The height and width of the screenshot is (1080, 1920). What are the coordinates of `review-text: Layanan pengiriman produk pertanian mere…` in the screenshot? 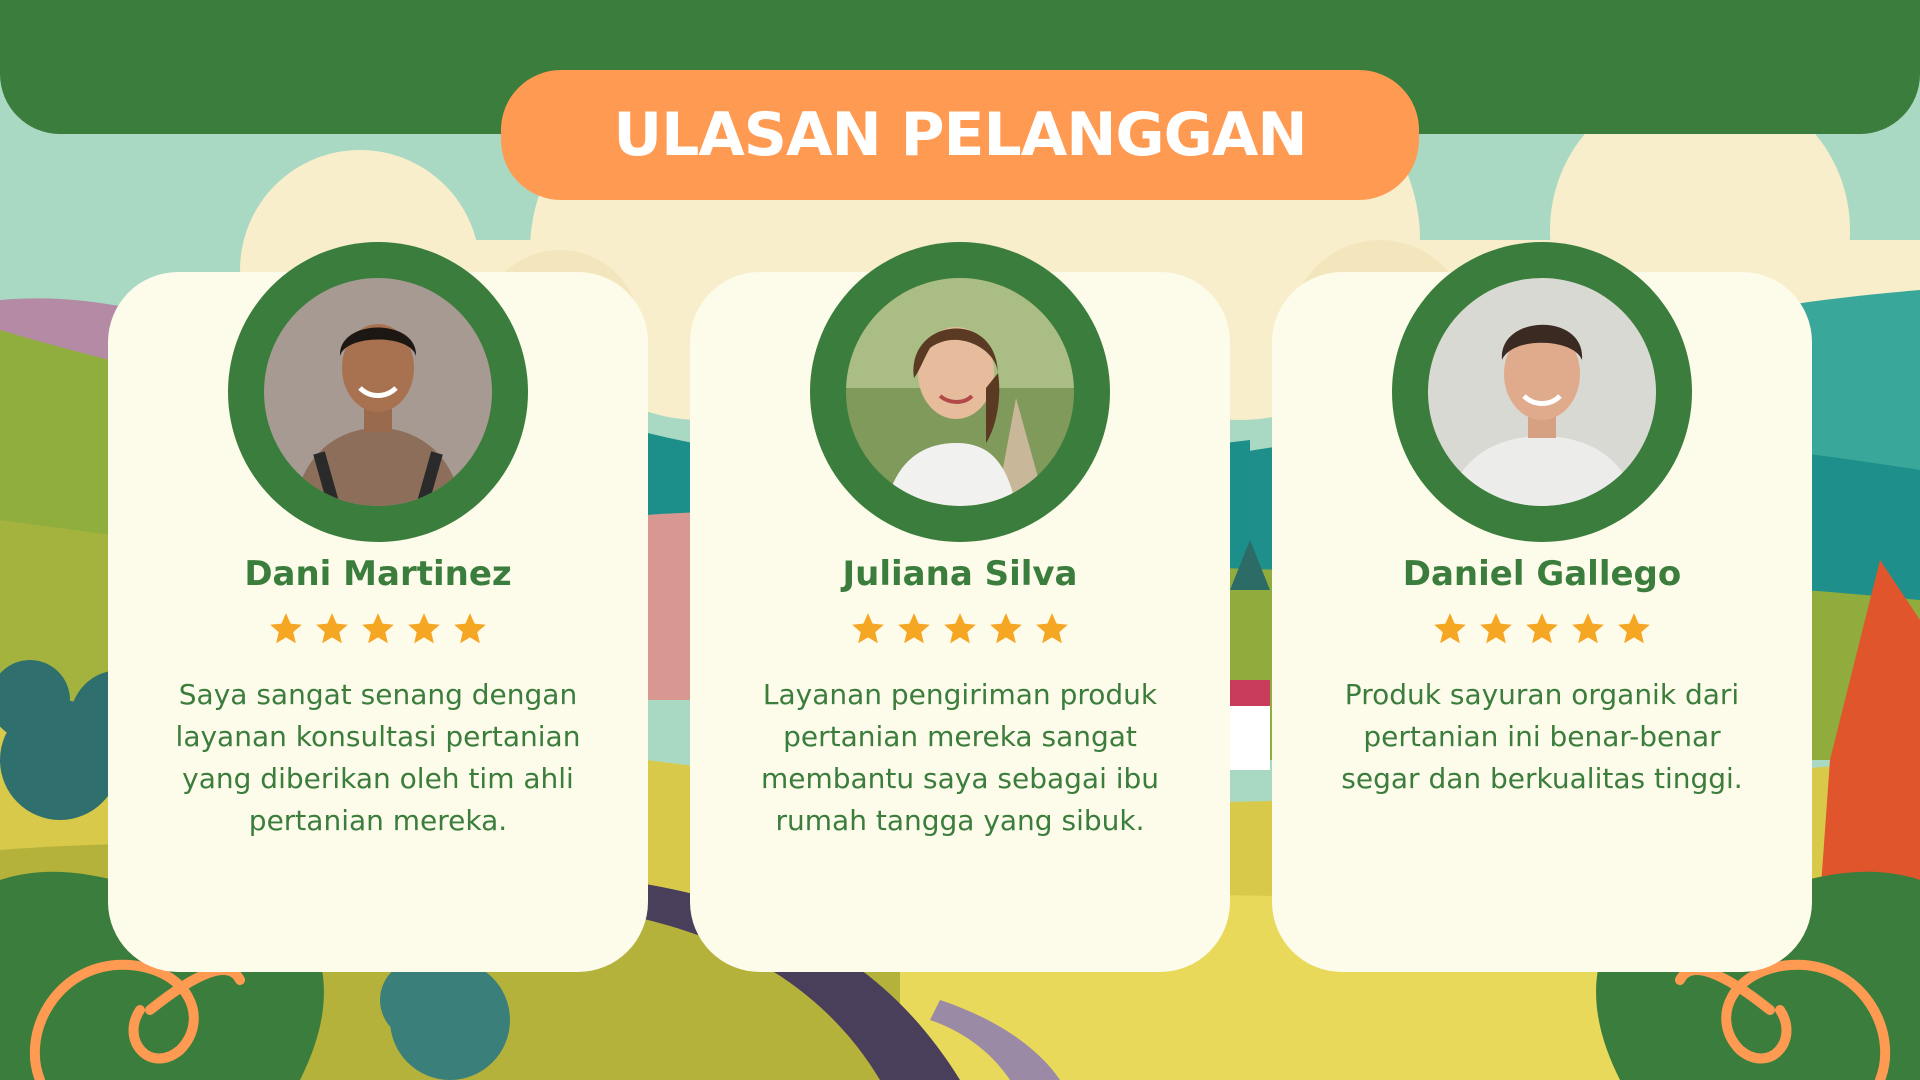 It's located at (960, 757).